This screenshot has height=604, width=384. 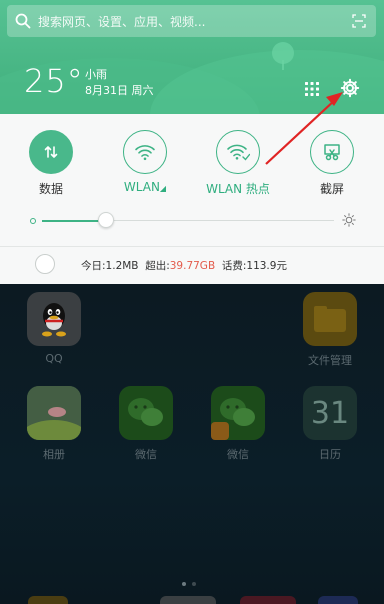 What do you see at coordinates (330, 360) in the screenshot?
I see `app-label: 文件管理` at bounding box center [330, 360].